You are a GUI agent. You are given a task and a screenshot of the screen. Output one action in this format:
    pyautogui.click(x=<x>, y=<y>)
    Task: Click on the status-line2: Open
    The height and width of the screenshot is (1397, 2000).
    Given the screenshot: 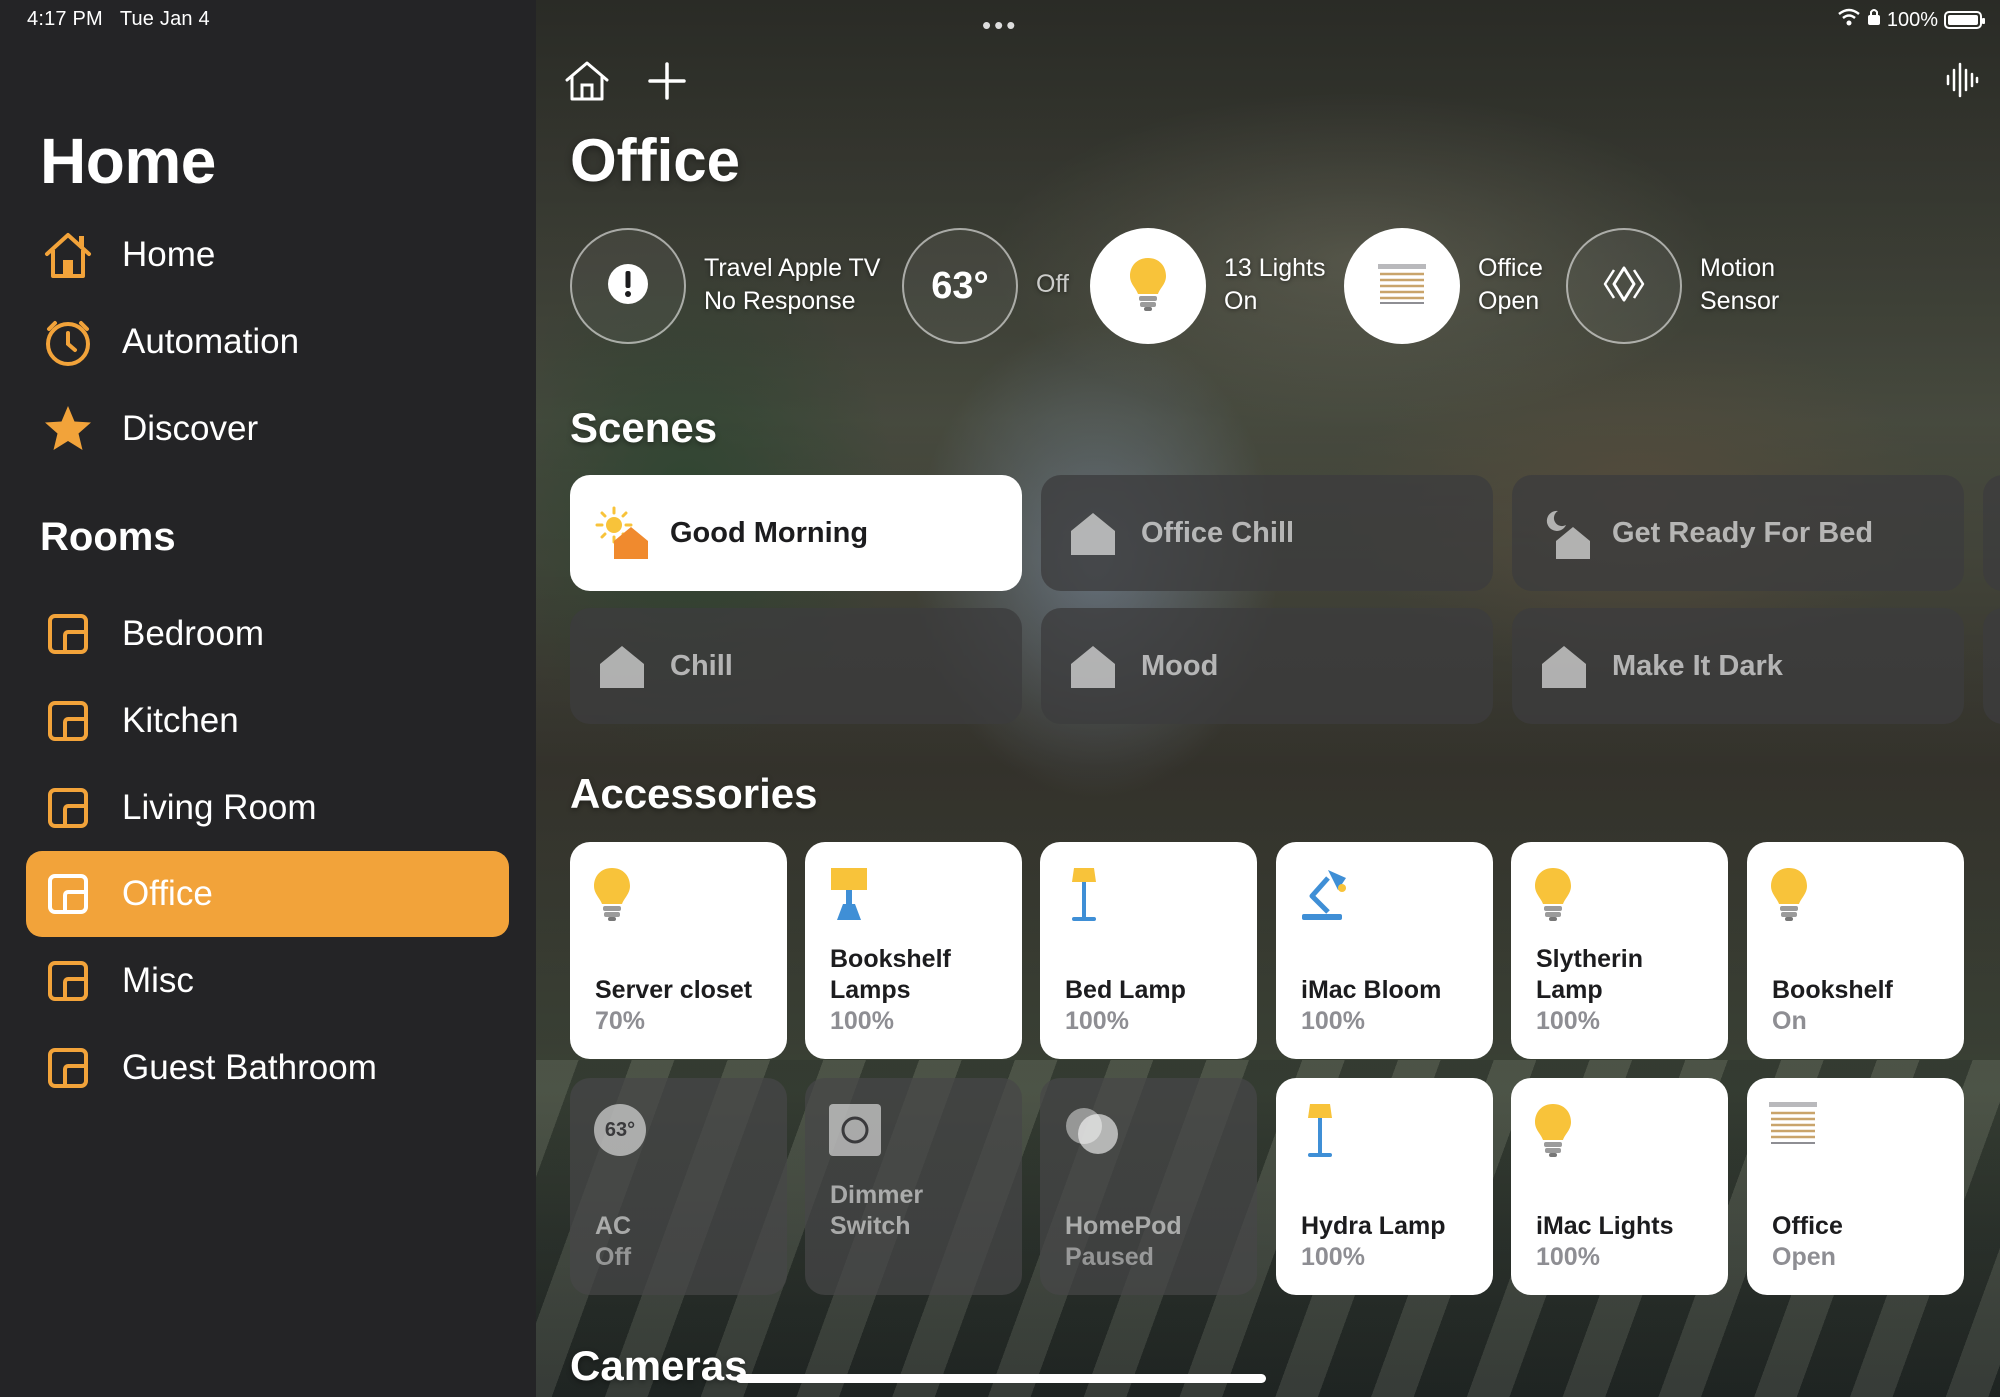 What is the action you would take?
    pyautogui.click(x=1509, y=301)
    